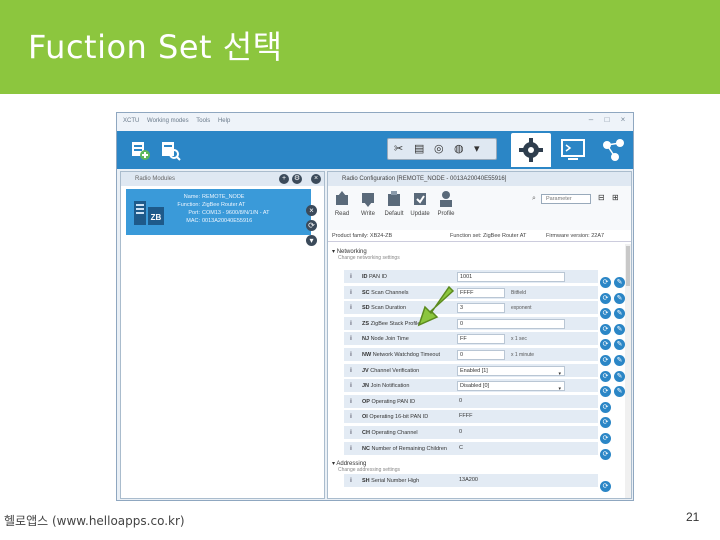 The height and width of the screenshot is (540, 720). I want to click on footer-credit: 헬로앱스 (www.helloapps.co.kr), so click(94, 521).